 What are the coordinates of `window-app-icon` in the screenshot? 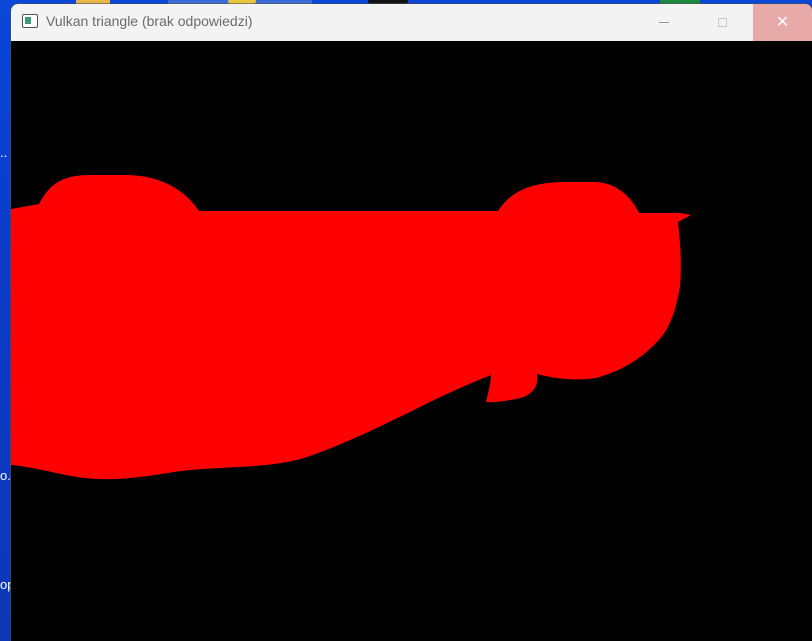 It's located at (30, 21).